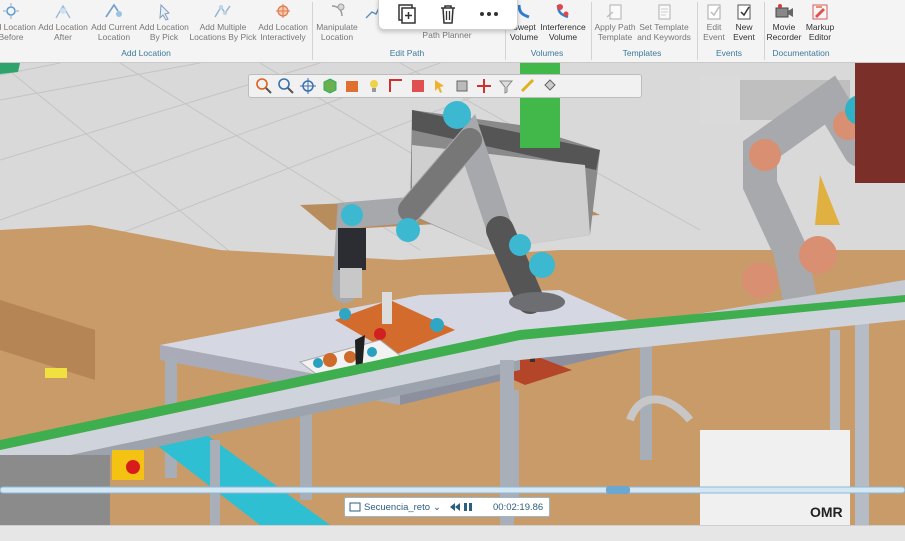  I want to click on movie-recorder-label: Movie Recorder, so click(784, 32).